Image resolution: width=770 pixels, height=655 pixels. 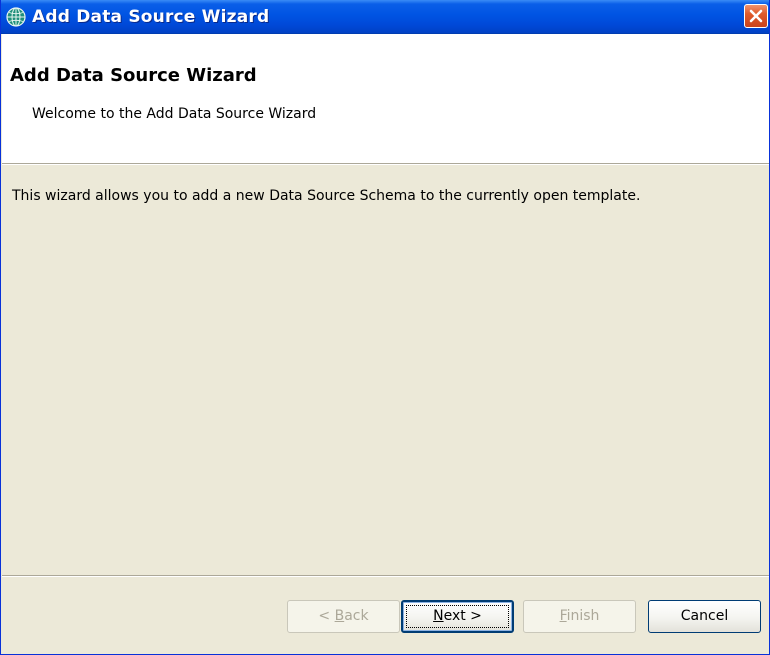 I want to click on close-button, so click(x=756, y=16).